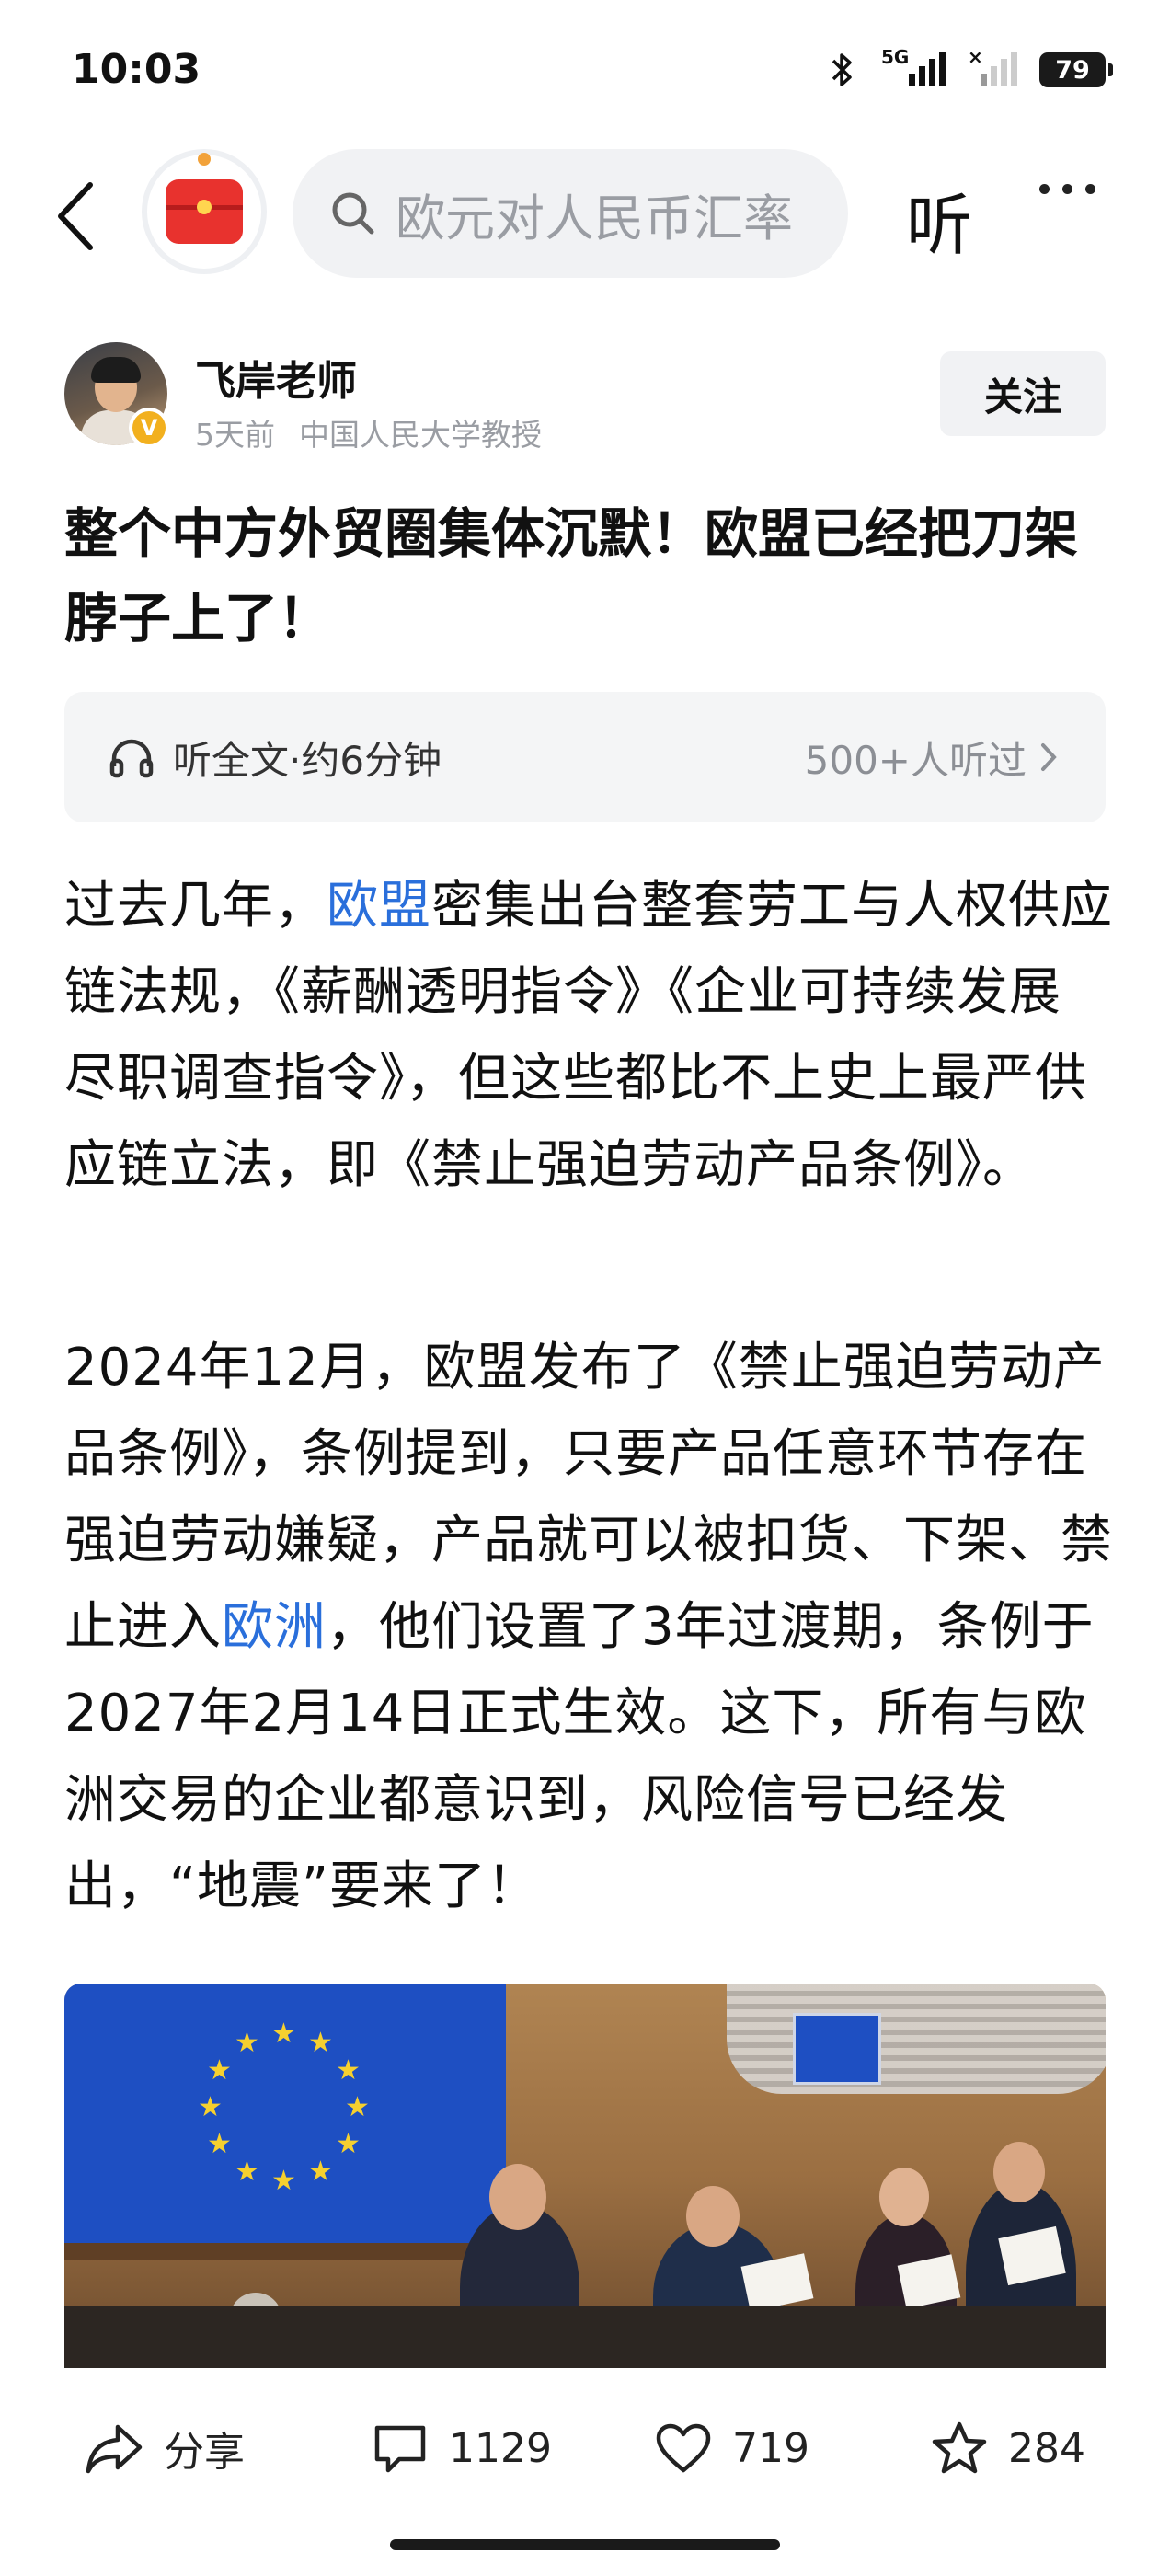  I want to click on listen-full-text-bar: 听全文·约6分钟 500+人听过, so click(585, 757).